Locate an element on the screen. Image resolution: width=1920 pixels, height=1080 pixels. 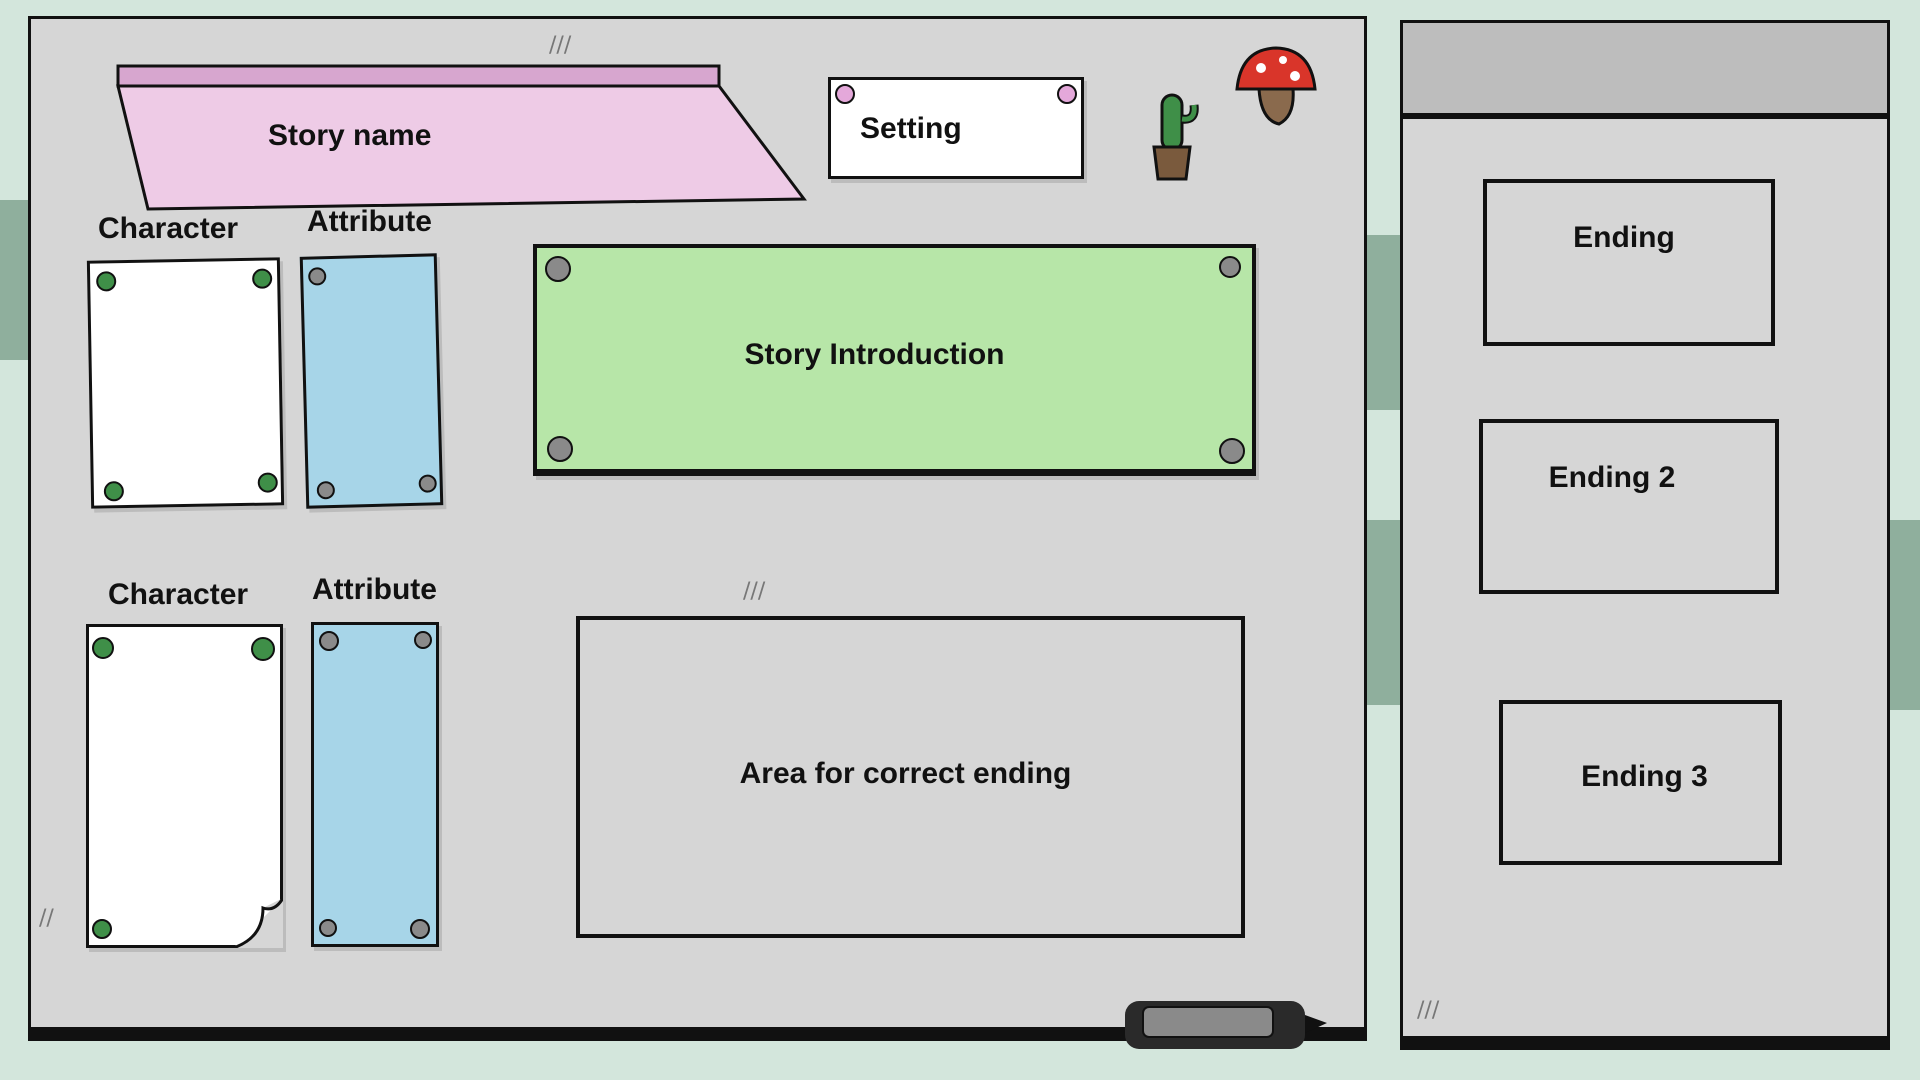
character-label-2: Character is located at coordinates (178, 594).